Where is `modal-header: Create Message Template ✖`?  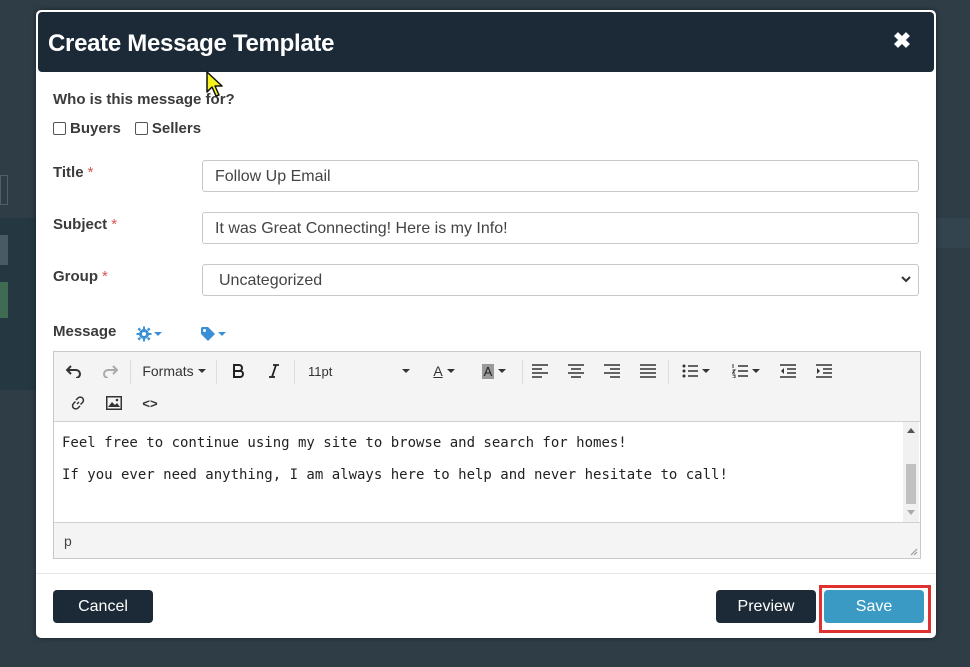 modal-header: Create Message Template ✖ is located at coordinates (486, 42).